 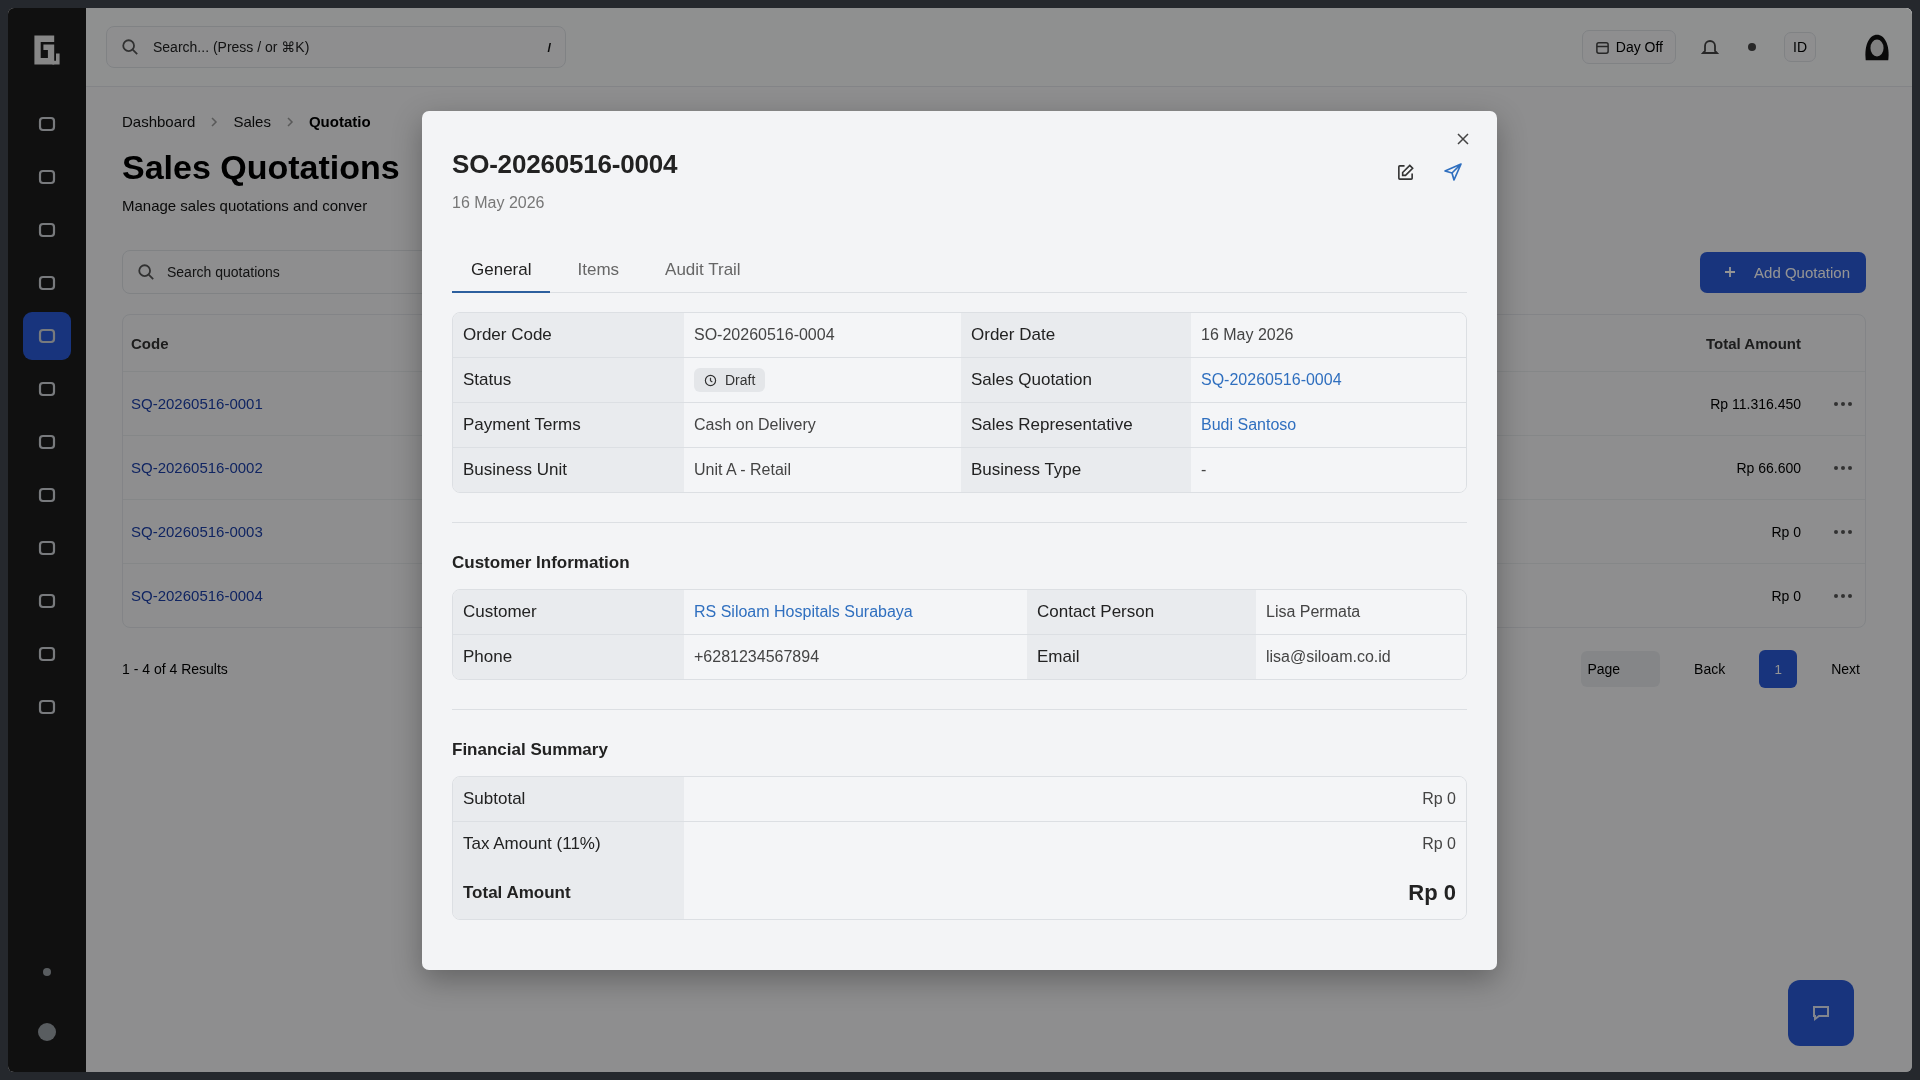 What do you see at coordinates (568, 799) in the screenshot?
I see `field-label: Subtotal` at bounding box center [568, 799].